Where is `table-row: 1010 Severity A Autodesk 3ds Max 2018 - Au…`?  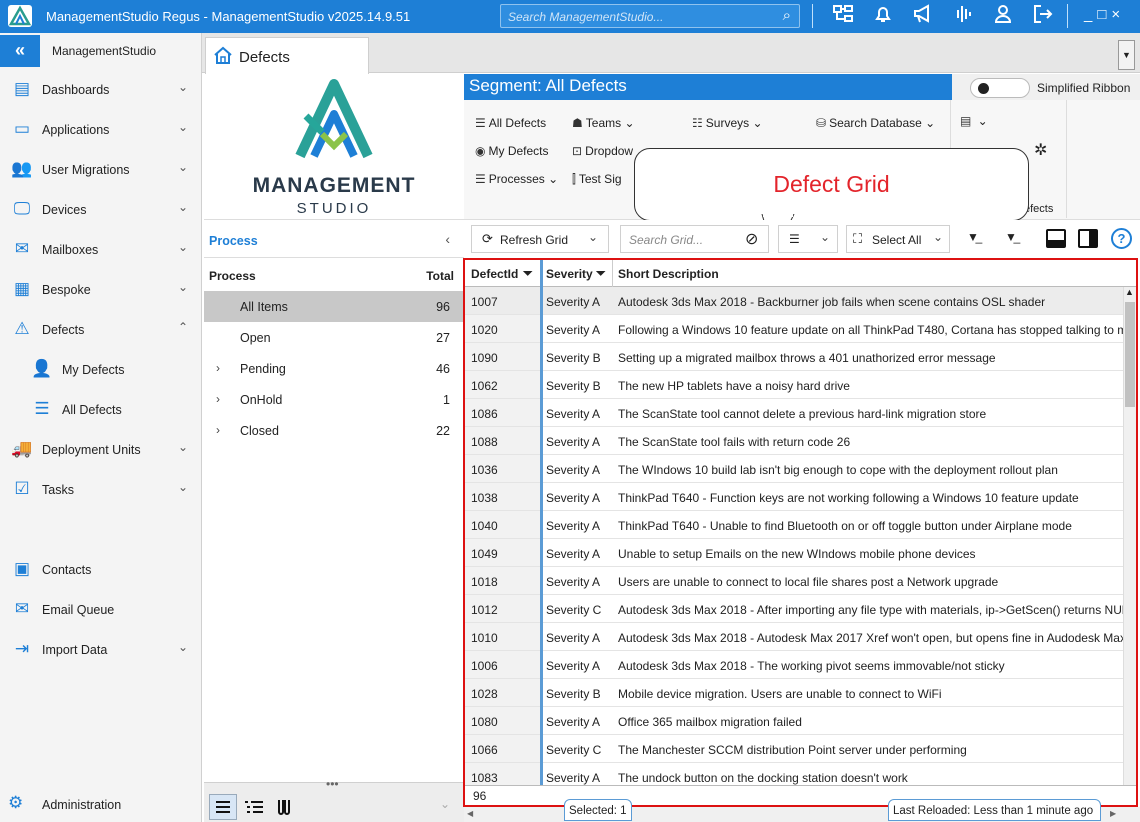 table-row: 1010 Severity A Autodesk 3ds Max 2018 - Au… is located at coordinates (795, 637).